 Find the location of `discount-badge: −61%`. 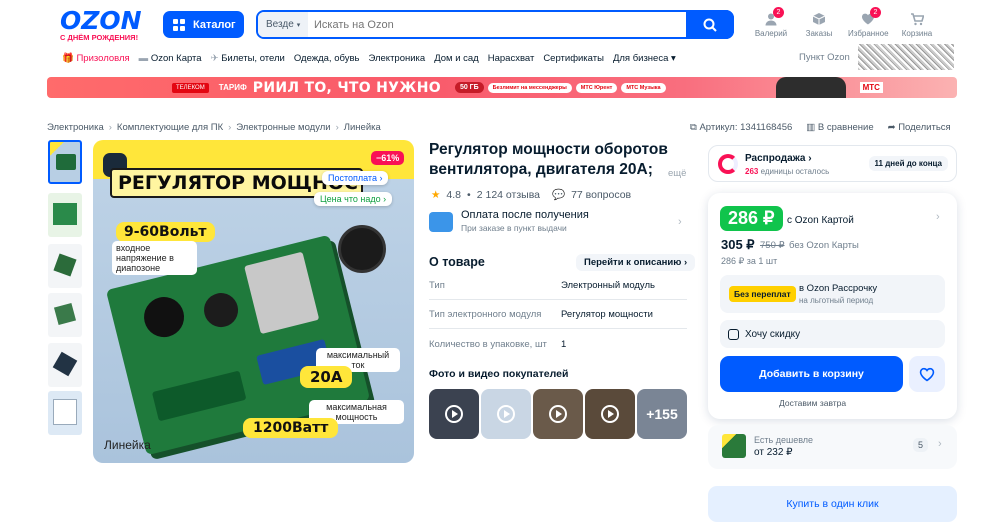

discount-badge: −61% is located at coordinates (388, 158).